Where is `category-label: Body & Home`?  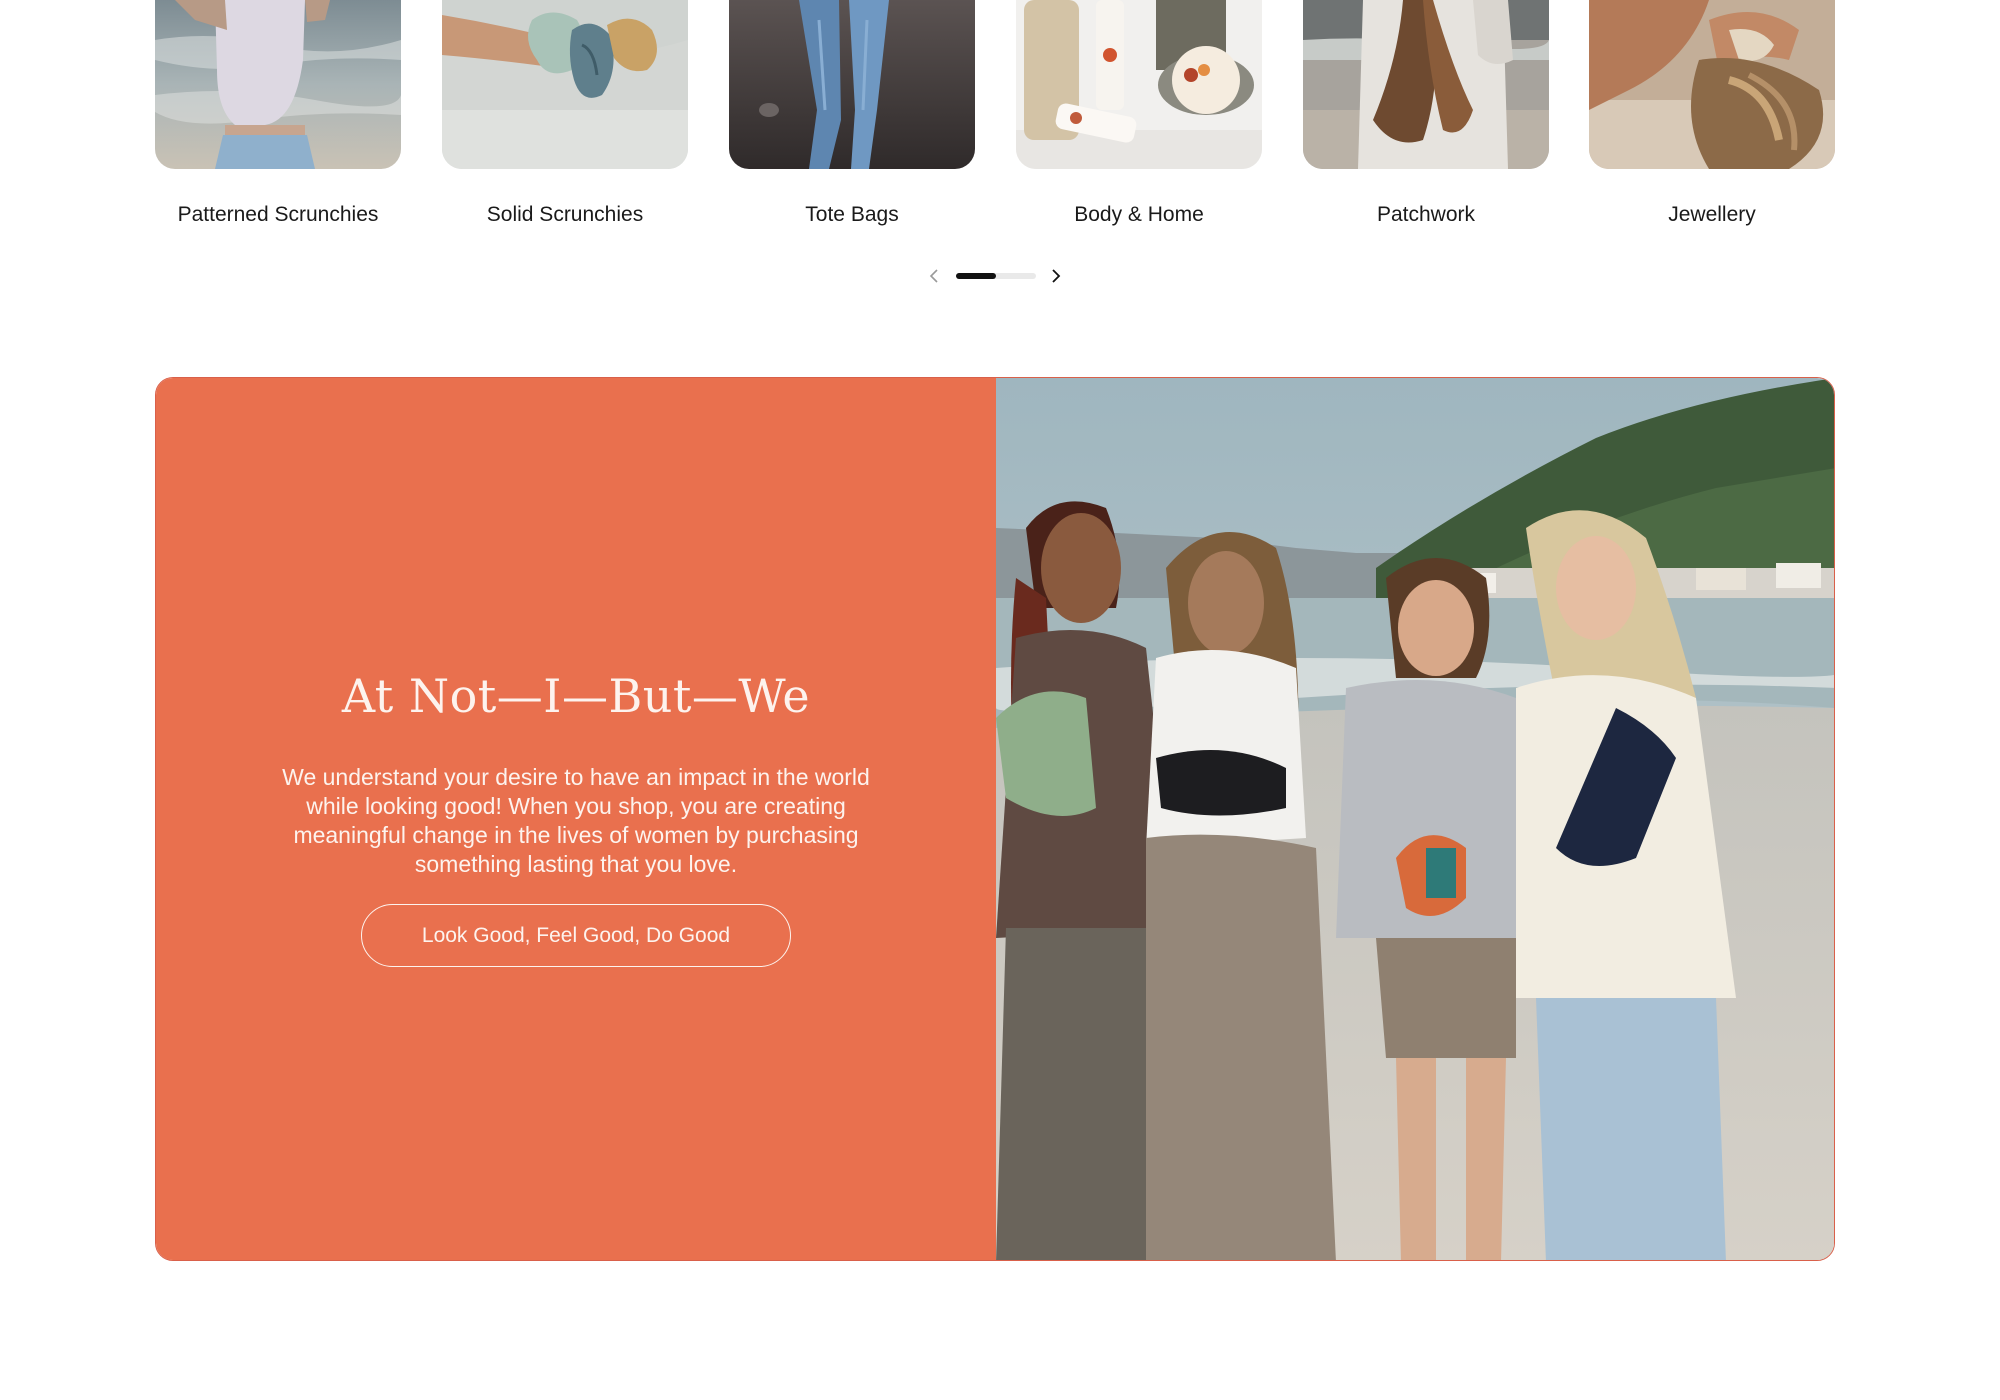 category-label: Body & Home is located at coordinates (1139, 215).